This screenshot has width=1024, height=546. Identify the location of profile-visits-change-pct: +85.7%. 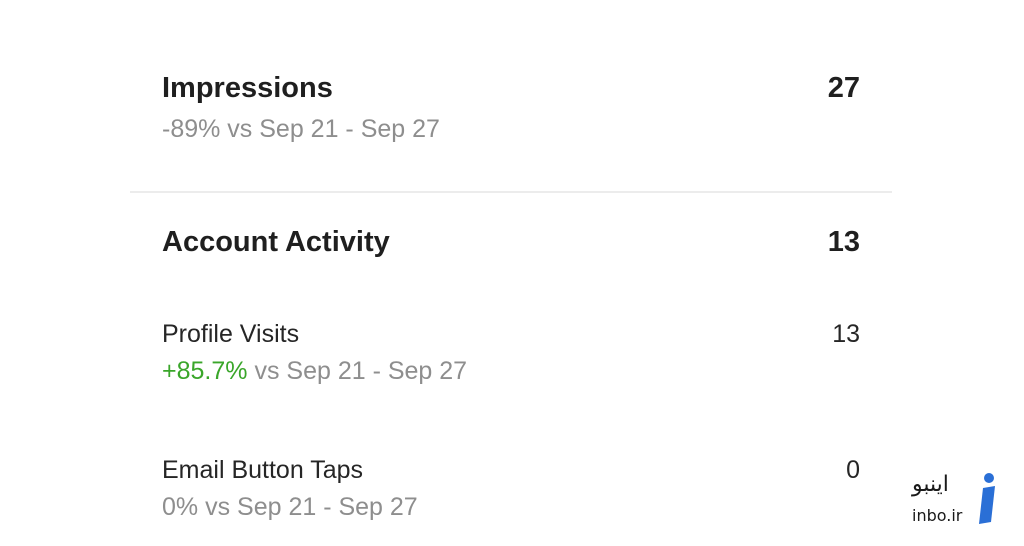
(205, 371).